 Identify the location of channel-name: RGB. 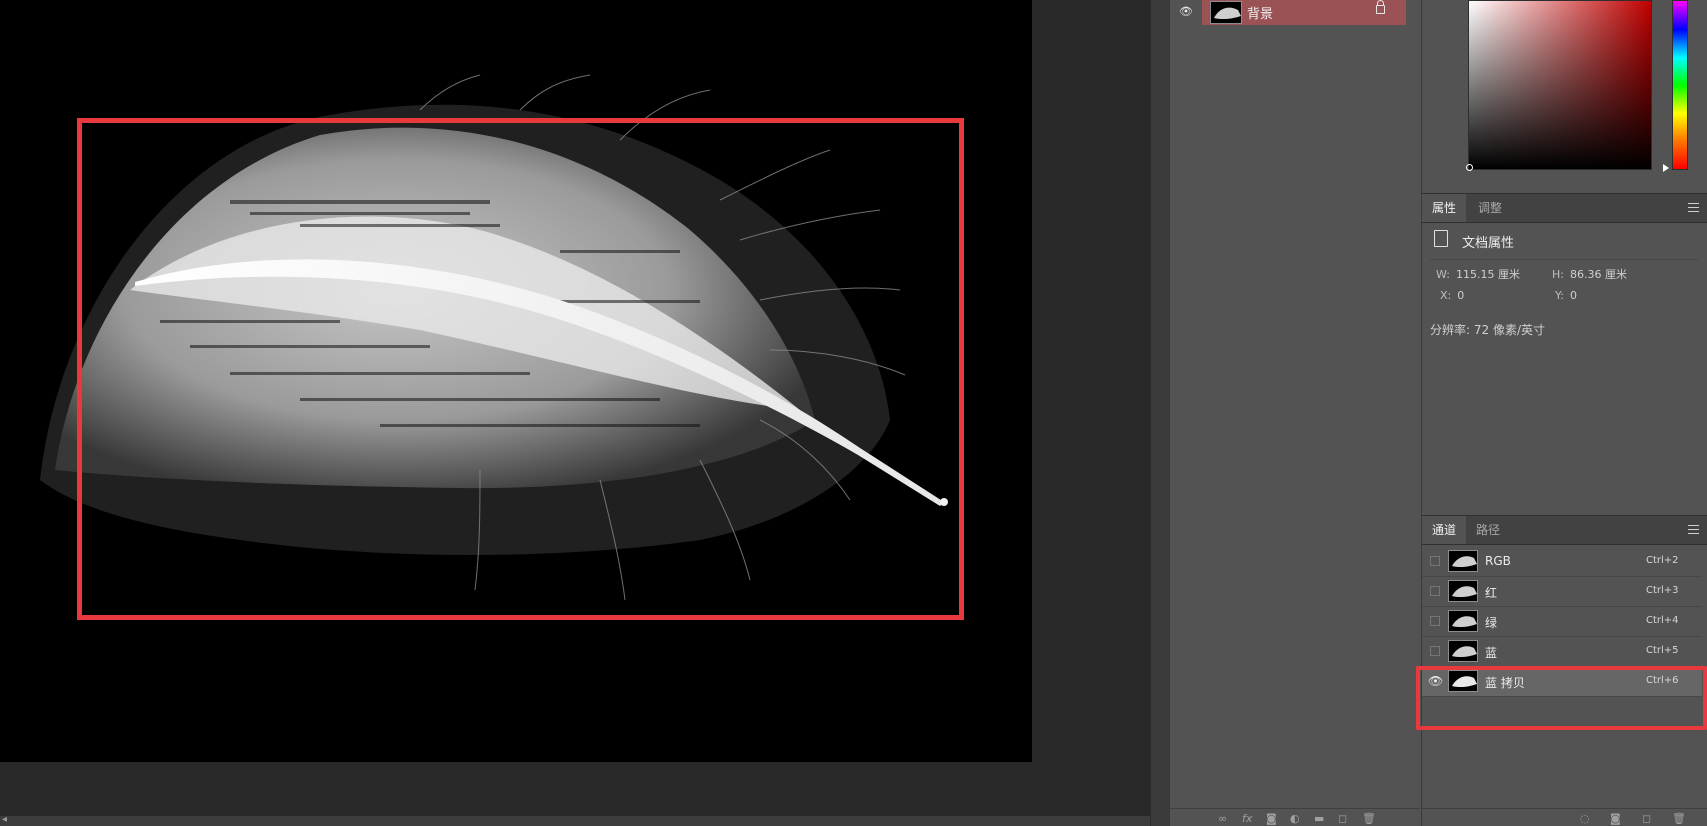
(1498, 561).